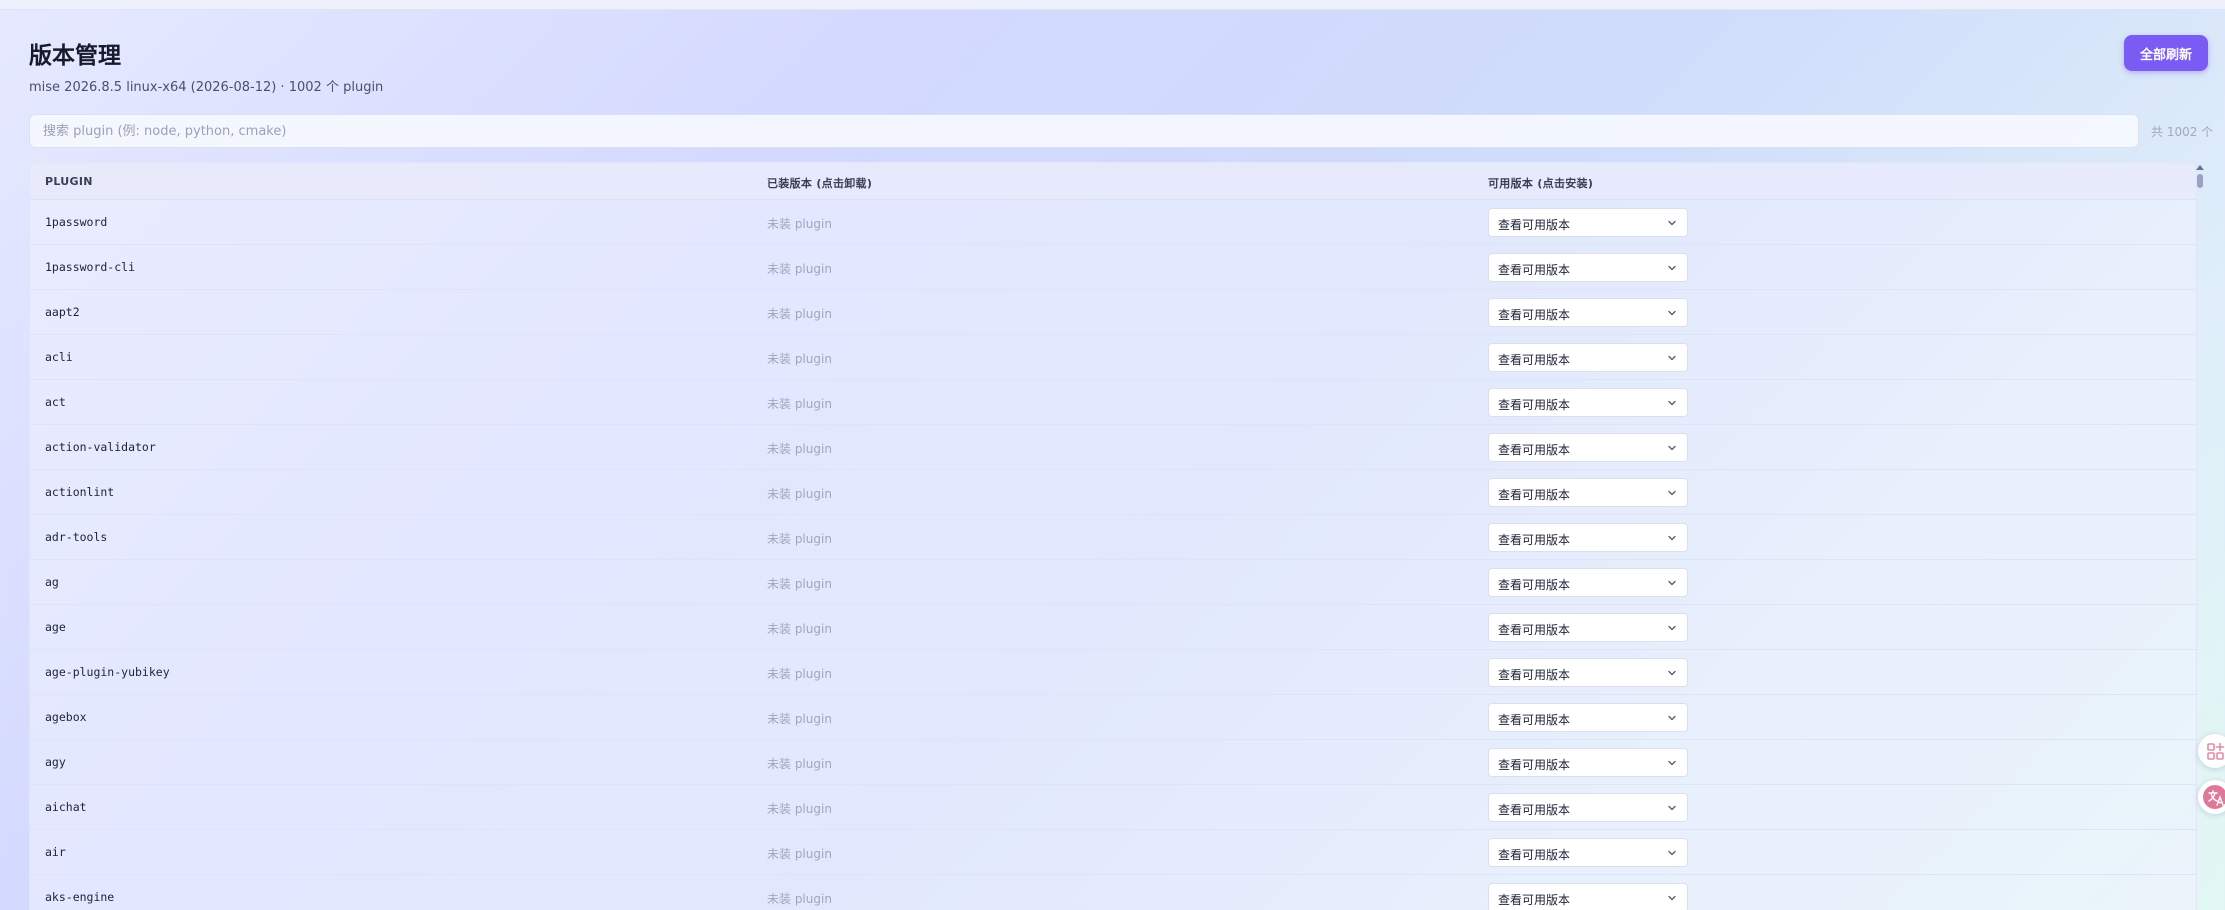 The height and width of the screenshot is (910, 2225). I want to click on table-row: actionlint 未装 plugin 查看可用版本, so click(1113, 492).